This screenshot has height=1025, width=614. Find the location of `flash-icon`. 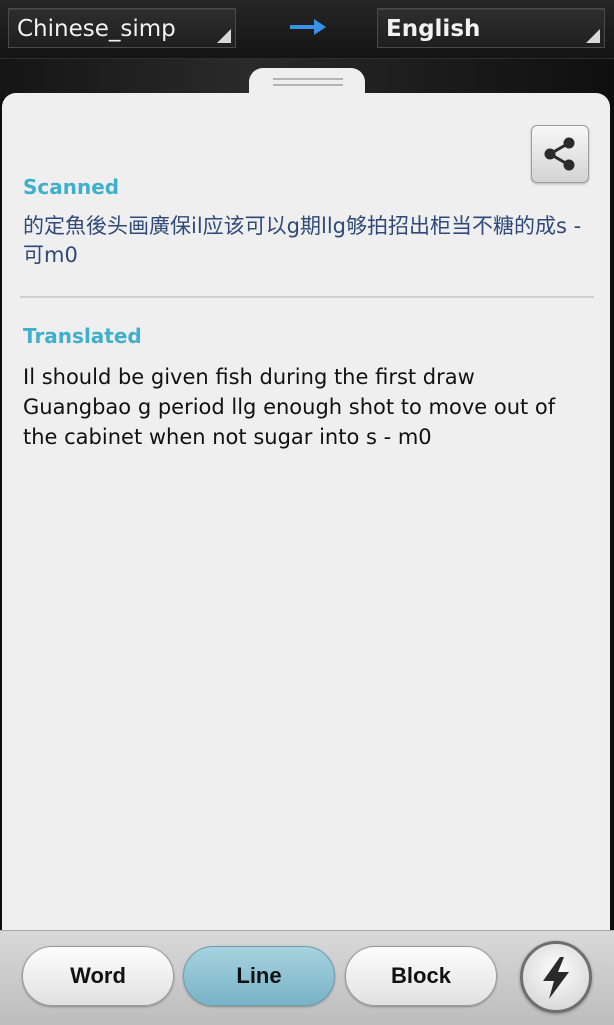

flash-icon is located at coordinates (556, 978).